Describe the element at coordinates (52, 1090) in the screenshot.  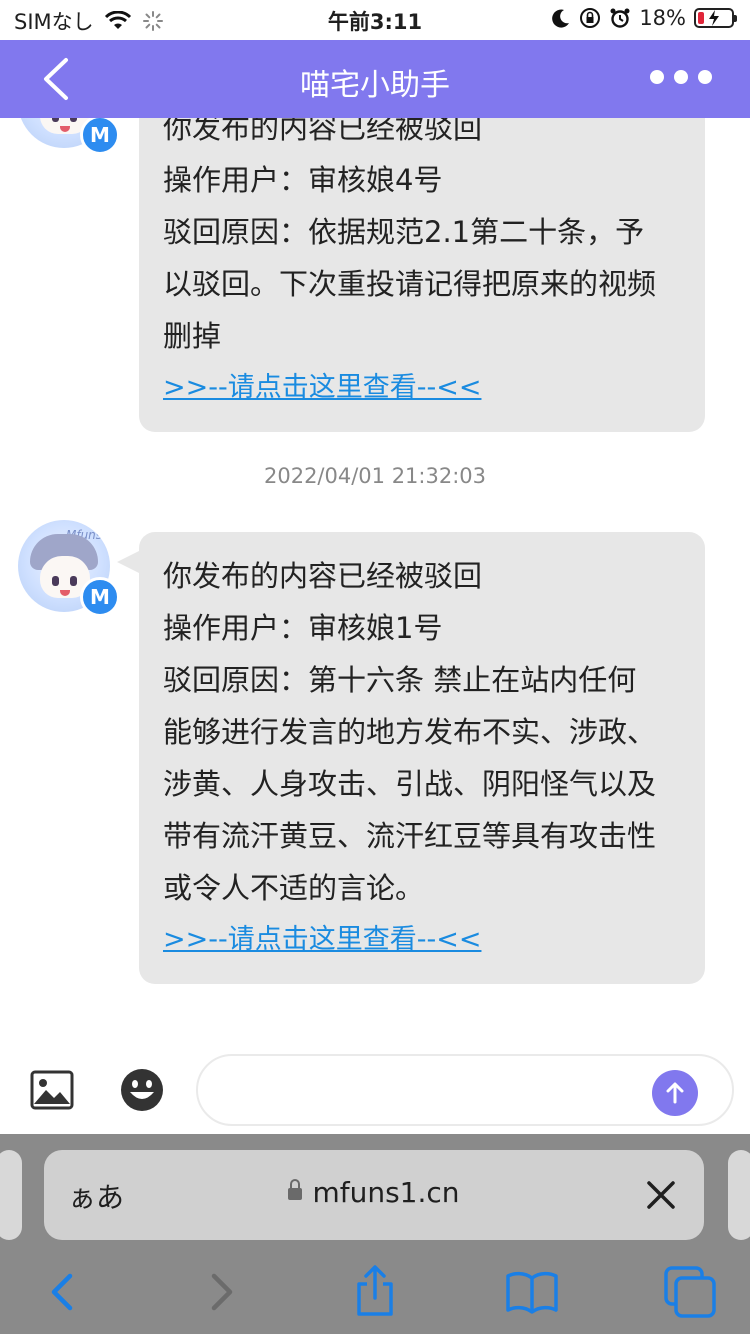
I see `image-icon` at that location.